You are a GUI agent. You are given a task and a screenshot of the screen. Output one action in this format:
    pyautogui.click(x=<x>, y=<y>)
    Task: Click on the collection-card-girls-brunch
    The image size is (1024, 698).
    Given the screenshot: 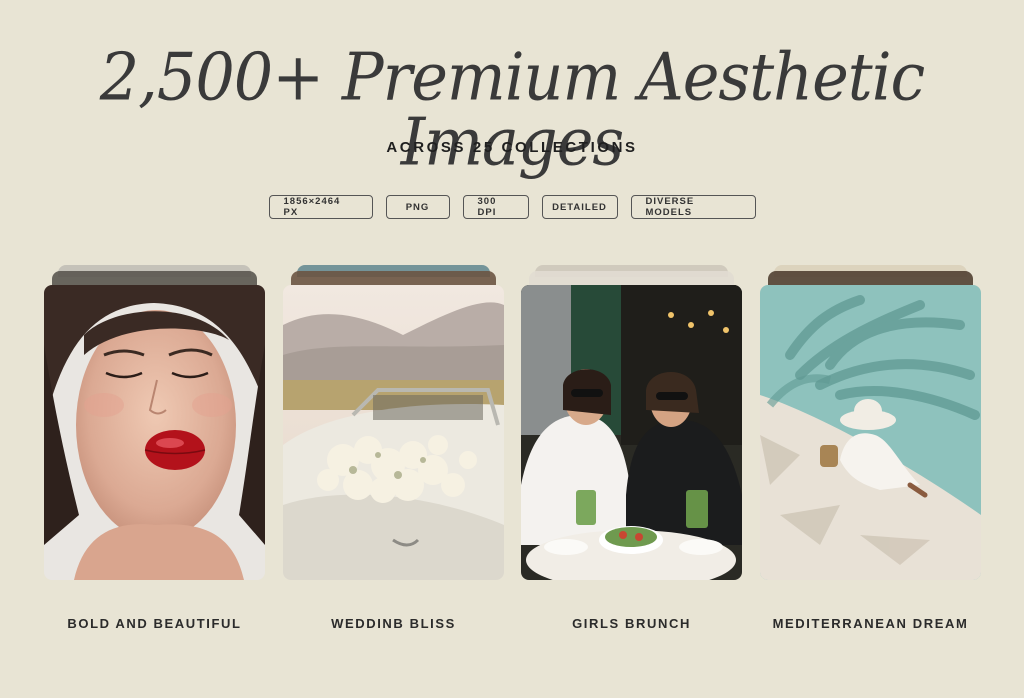 What is the action you would take?
    pyautogui.click(x=631, y=423)
    